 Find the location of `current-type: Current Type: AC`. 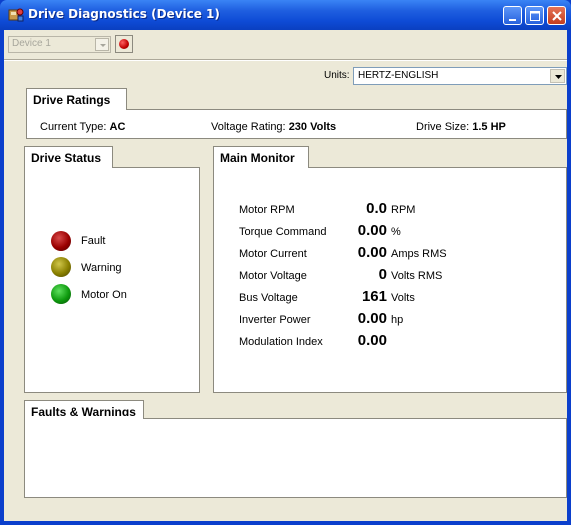

current-type: Current Type: AC is located at coordinates (82, 127).